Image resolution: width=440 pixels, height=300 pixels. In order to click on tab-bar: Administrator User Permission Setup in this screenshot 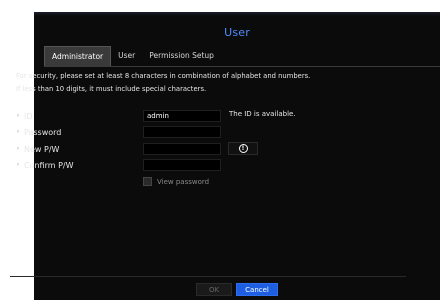, I will do `click(132, 56)`.